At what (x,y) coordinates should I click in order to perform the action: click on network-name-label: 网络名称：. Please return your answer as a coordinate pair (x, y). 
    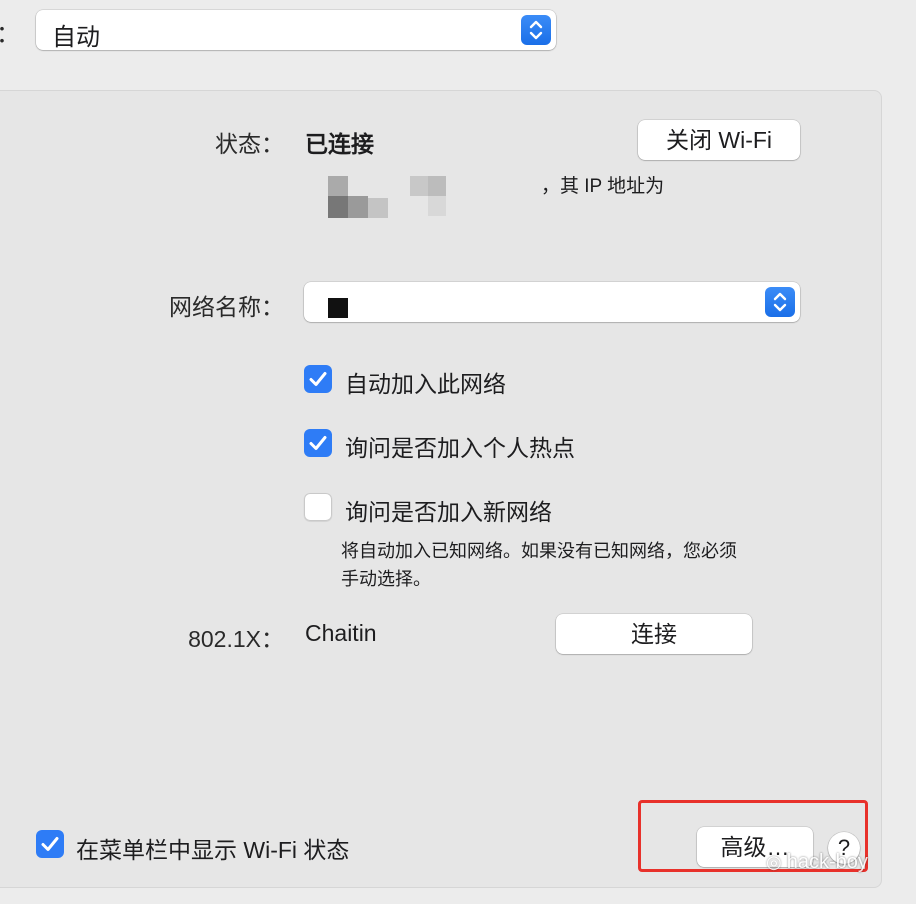
    Looking at the image, I should click on (226, 307).